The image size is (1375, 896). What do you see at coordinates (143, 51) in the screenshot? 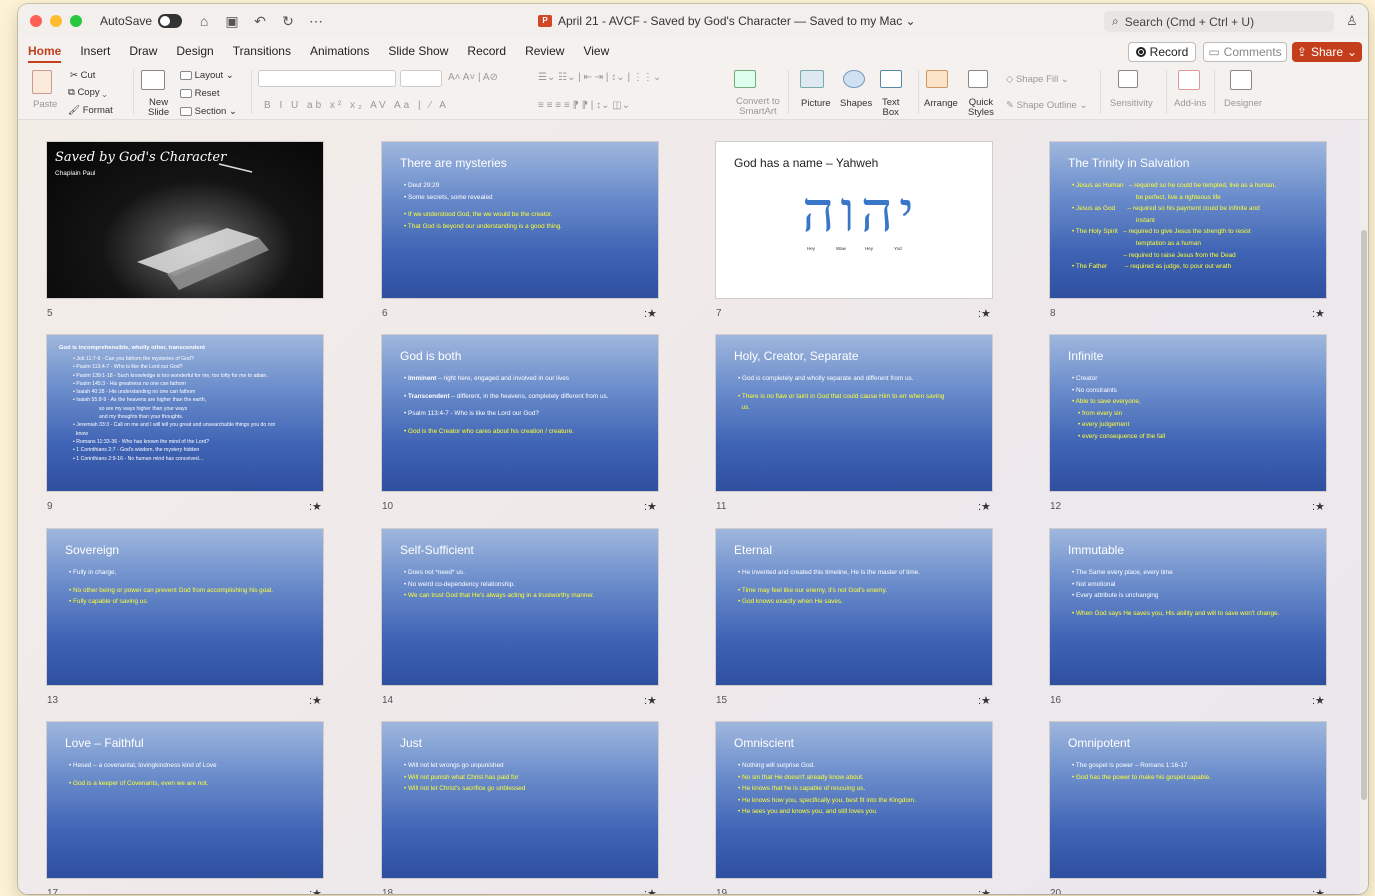
I see `tab-draw: Draw` at bounding box center [143, 51].